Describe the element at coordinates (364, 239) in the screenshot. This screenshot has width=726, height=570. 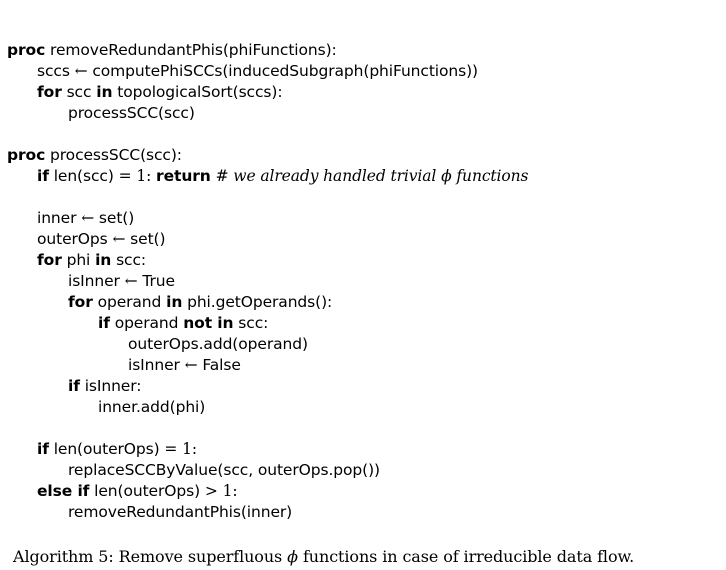
I see `algo-line-8: outerOps ← set()` at that location.